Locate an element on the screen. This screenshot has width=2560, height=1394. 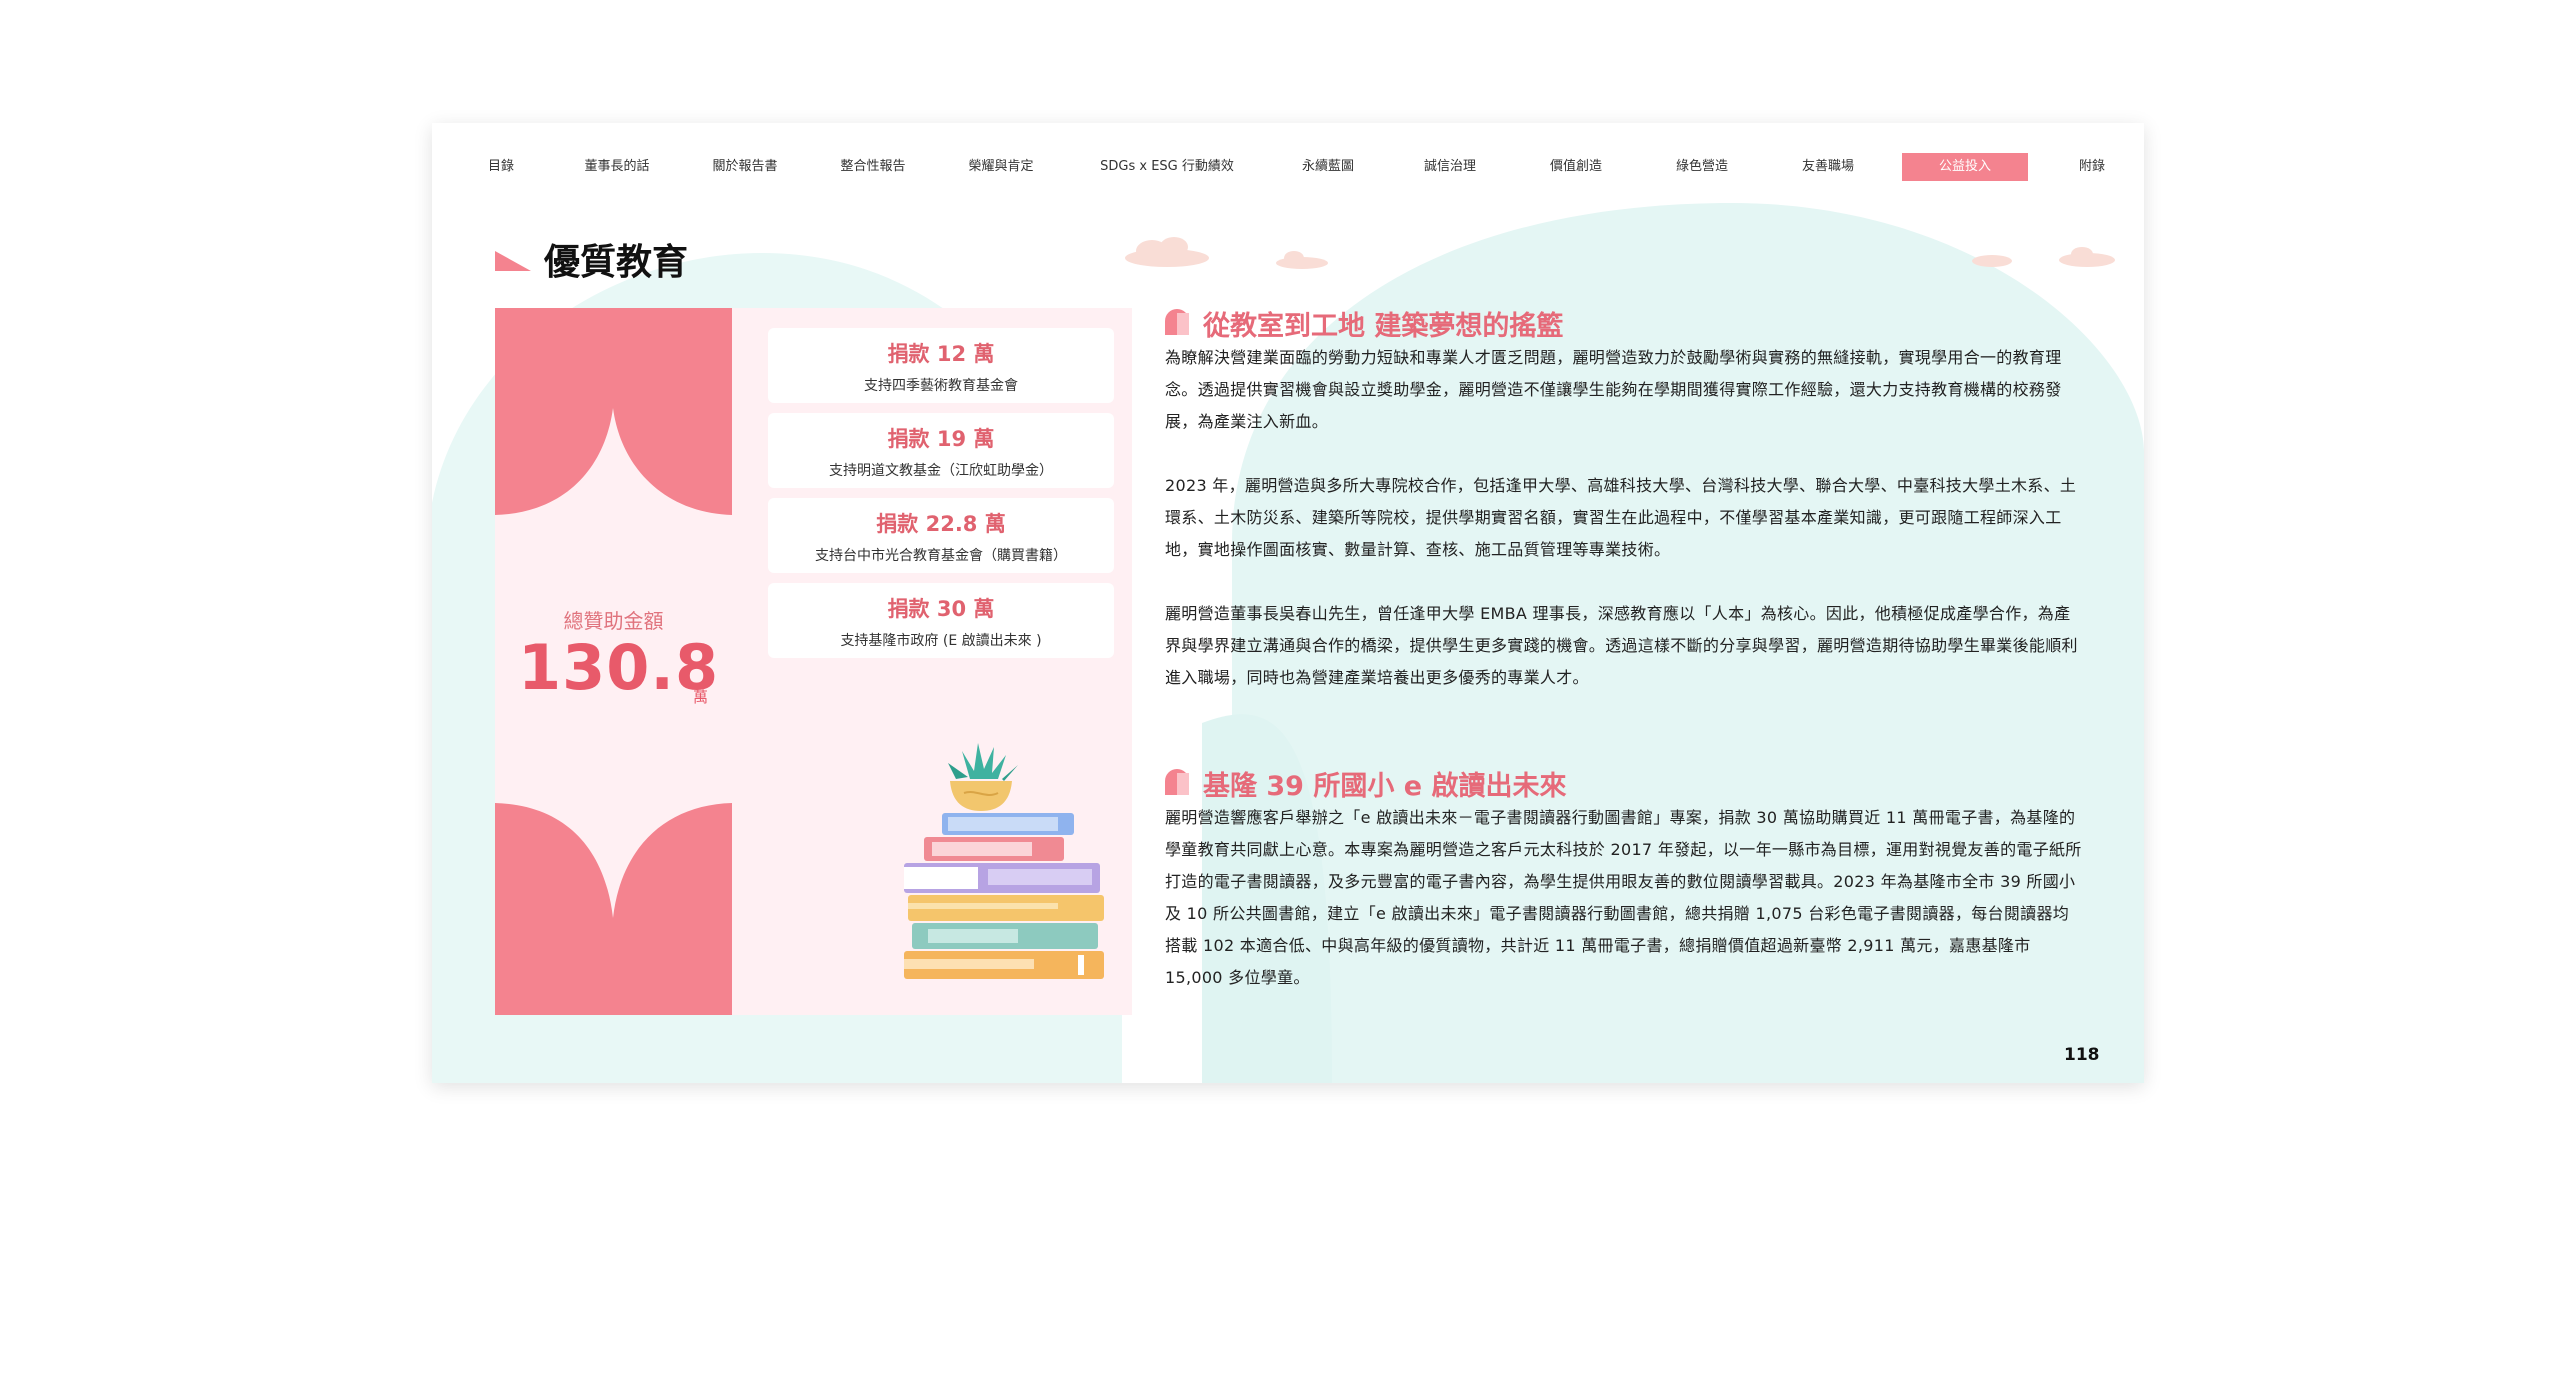
total-amount-unit: 萬 is located at coordinates (701, 697).